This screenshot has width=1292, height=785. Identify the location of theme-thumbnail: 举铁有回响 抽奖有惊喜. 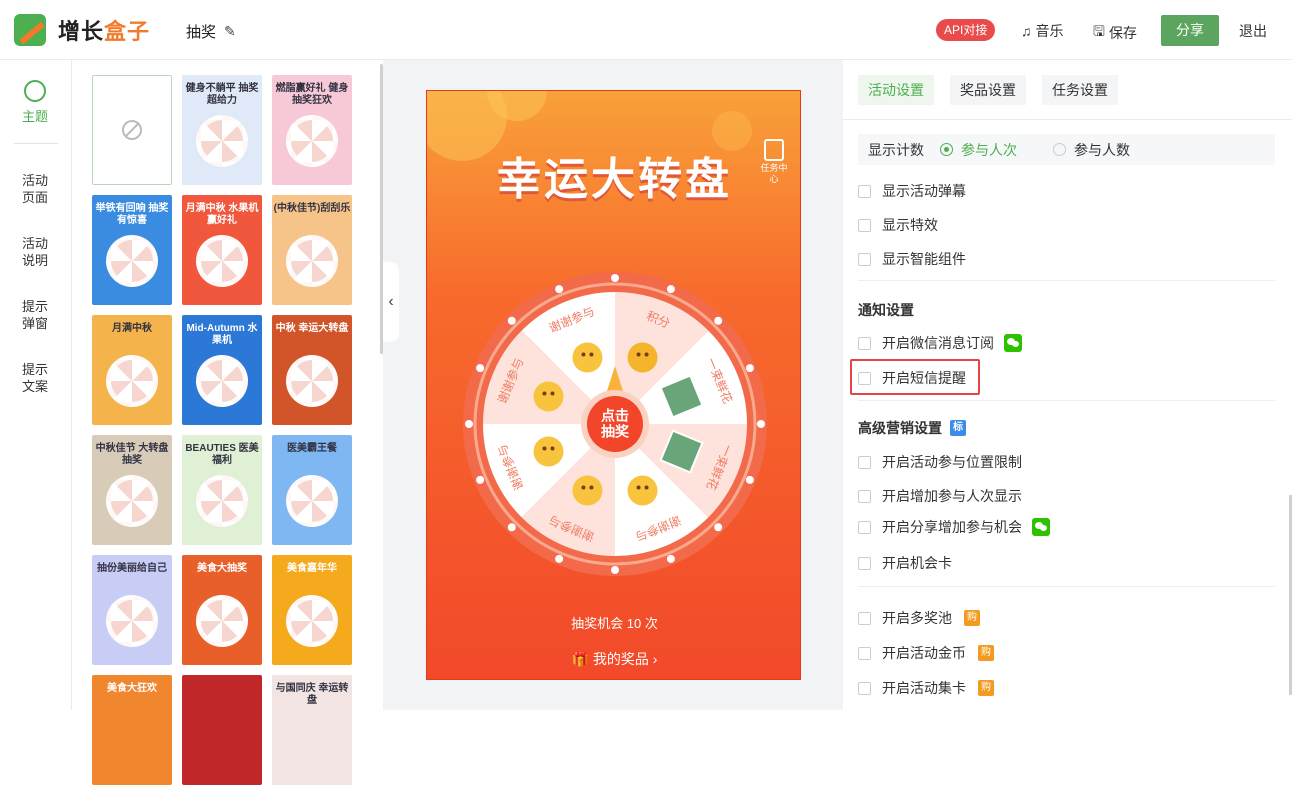
(132, 250).